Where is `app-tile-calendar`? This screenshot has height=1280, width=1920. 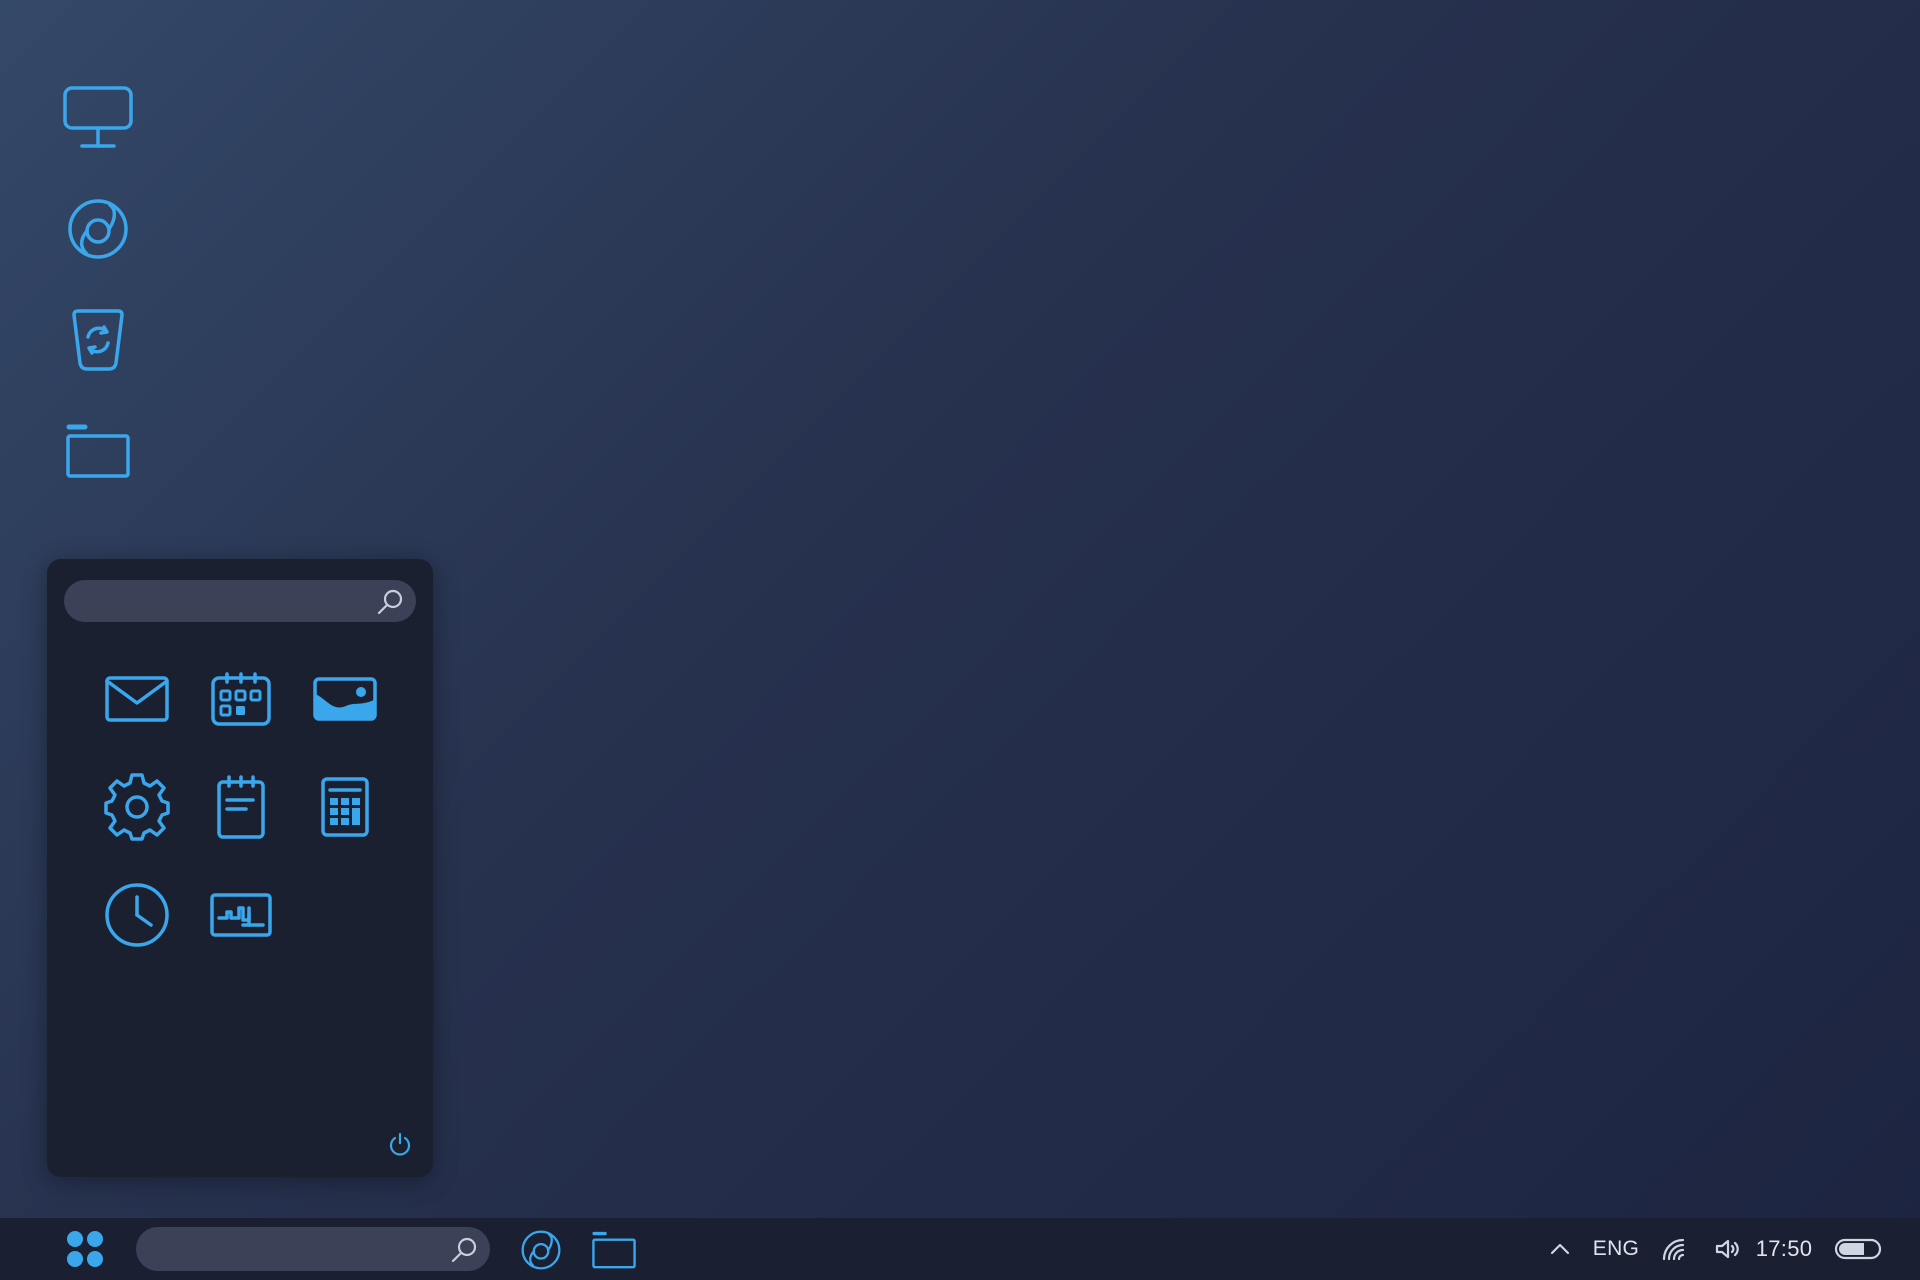 app-tile-calendar is located at coordinates (241, 699).